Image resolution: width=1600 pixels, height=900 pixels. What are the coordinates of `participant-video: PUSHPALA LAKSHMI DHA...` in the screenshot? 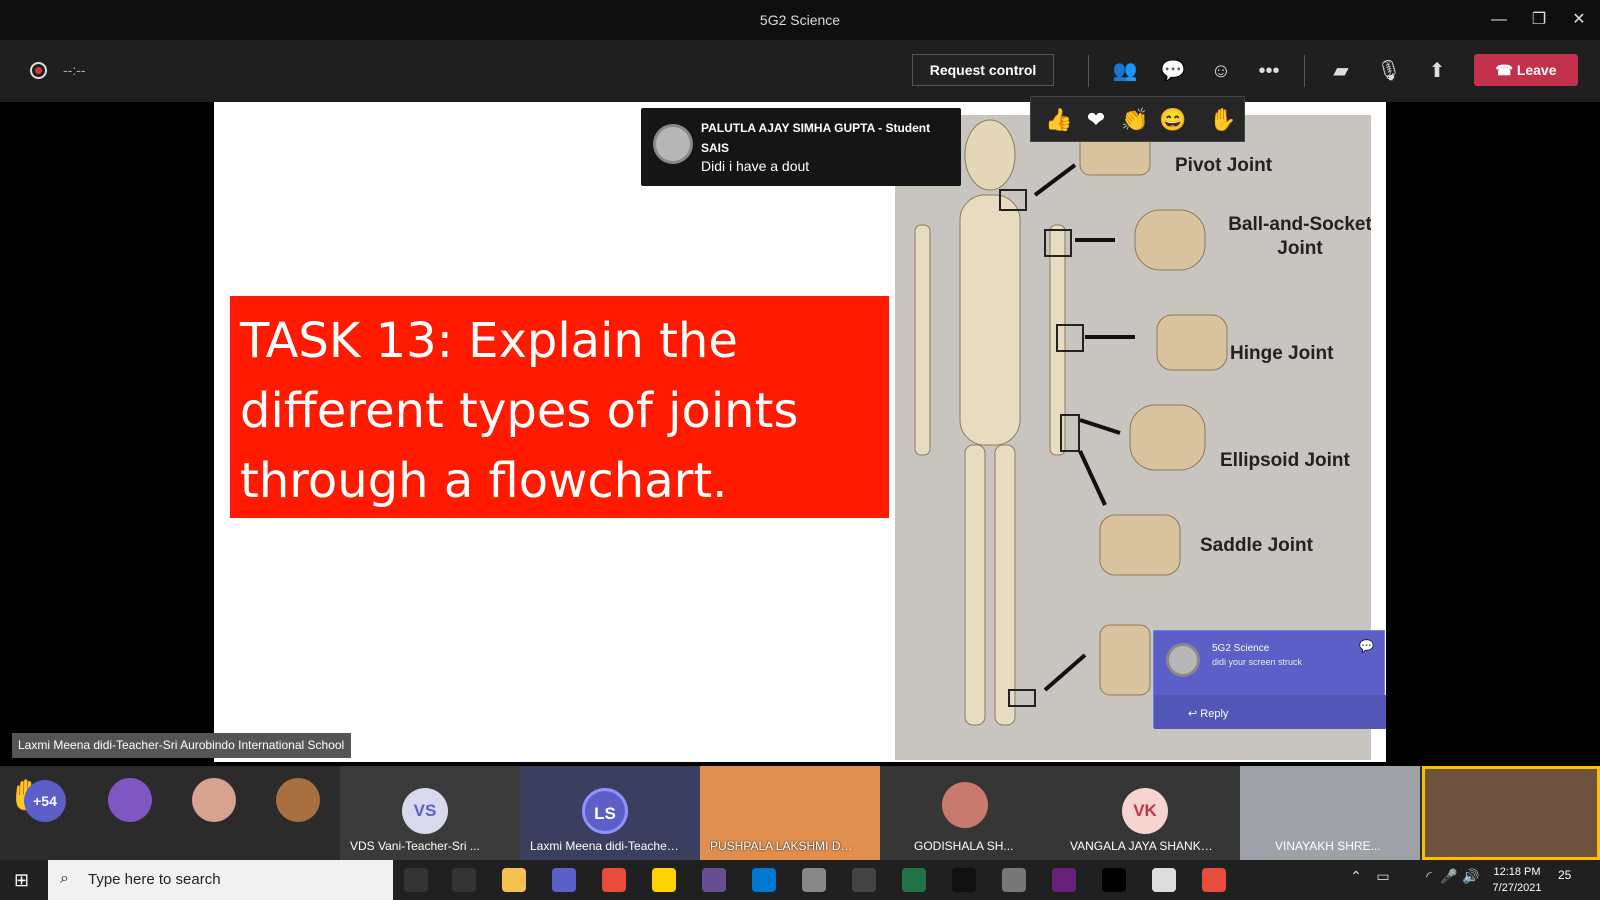 It's located at (790, 813).